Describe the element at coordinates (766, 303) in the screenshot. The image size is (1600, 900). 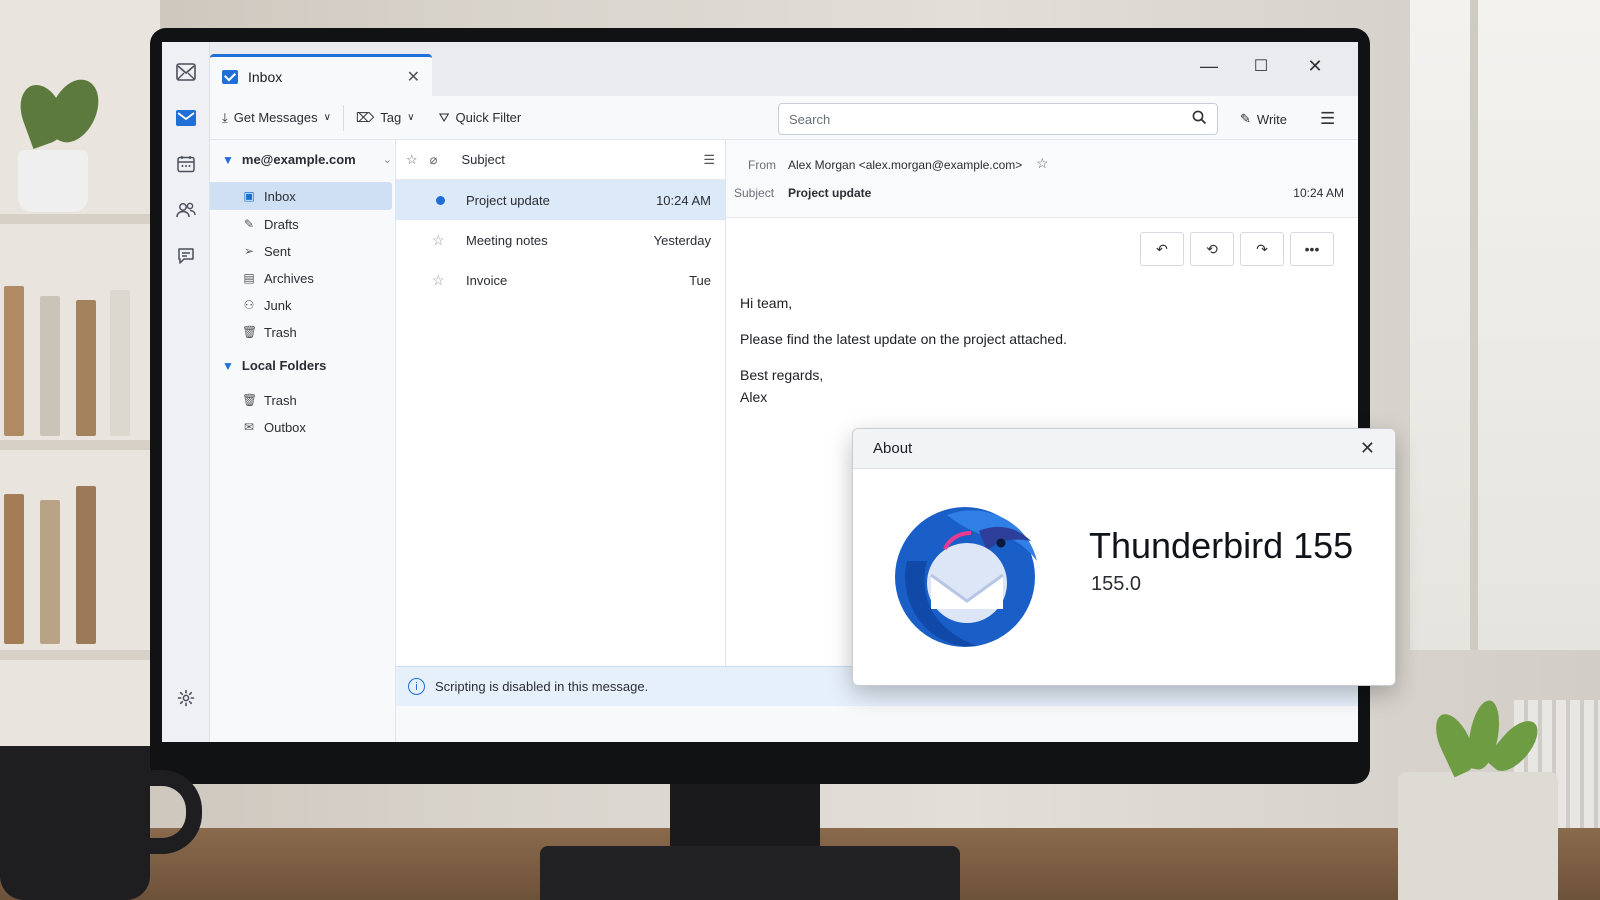
I see `body-greeting: Hi team,` at that location.